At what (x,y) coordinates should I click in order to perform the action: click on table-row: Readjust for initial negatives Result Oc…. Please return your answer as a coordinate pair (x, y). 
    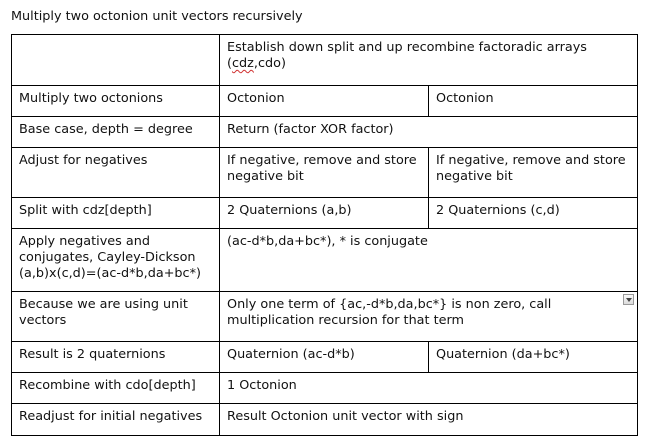
    Looking at the image, I should click on (325, 419).